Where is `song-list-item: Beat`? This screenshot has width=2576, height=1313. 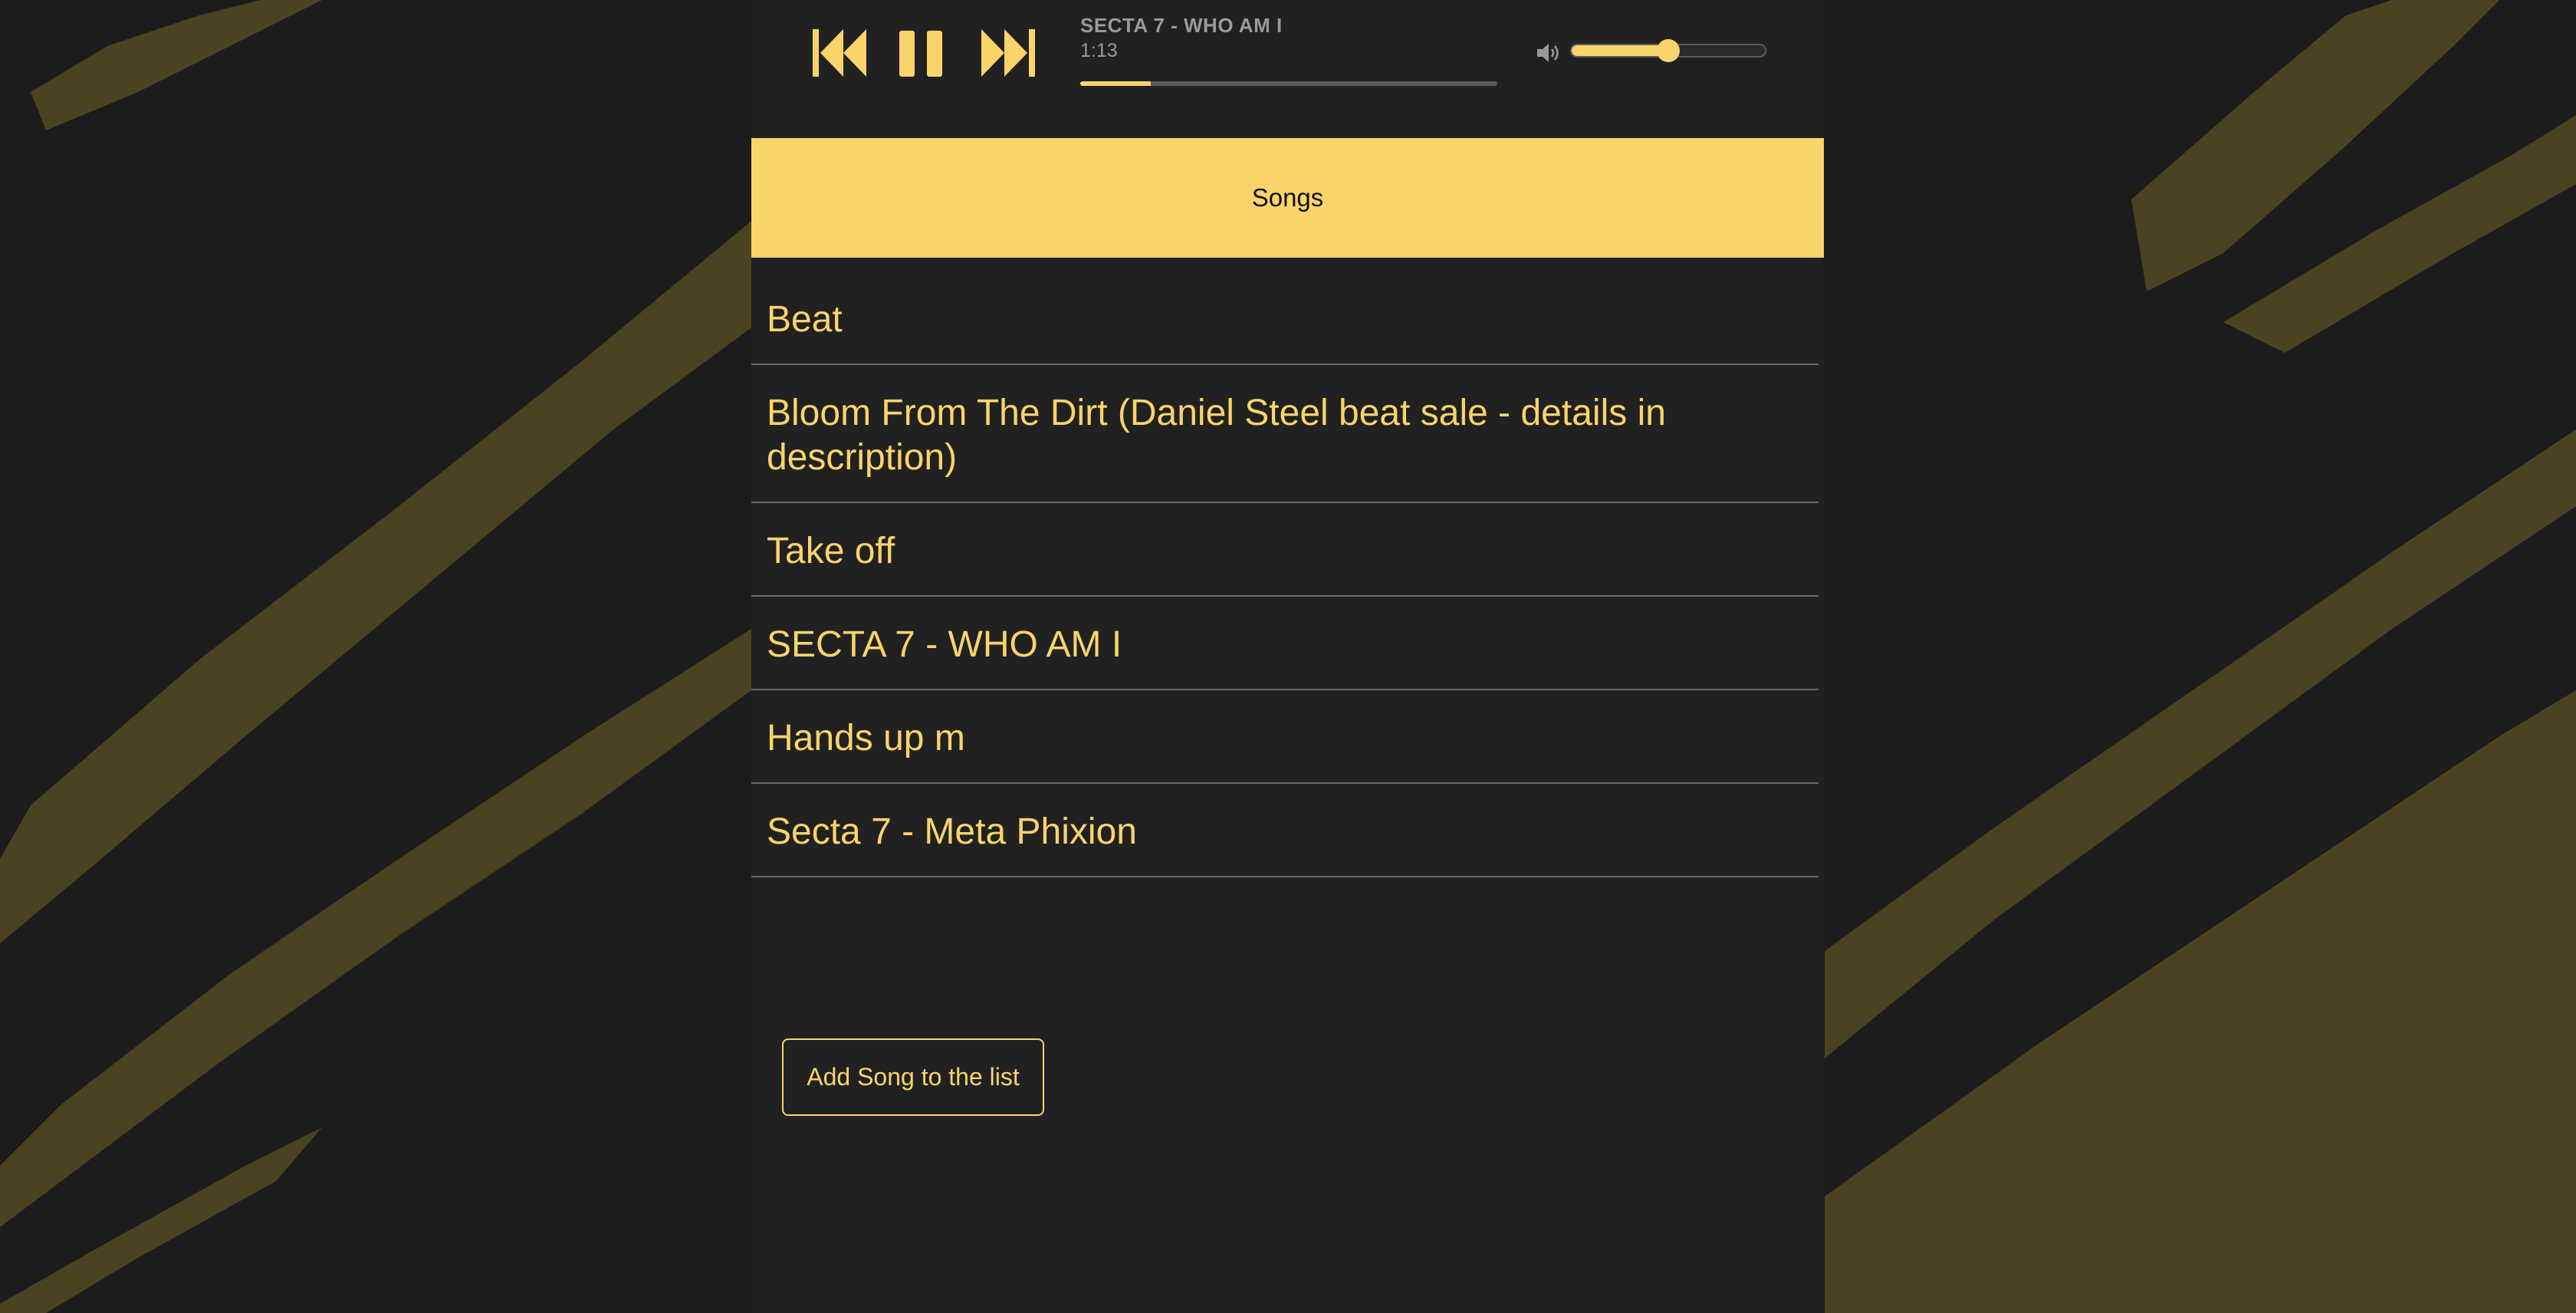
song-list-item: Beat is located at coordinates (1285, 319).